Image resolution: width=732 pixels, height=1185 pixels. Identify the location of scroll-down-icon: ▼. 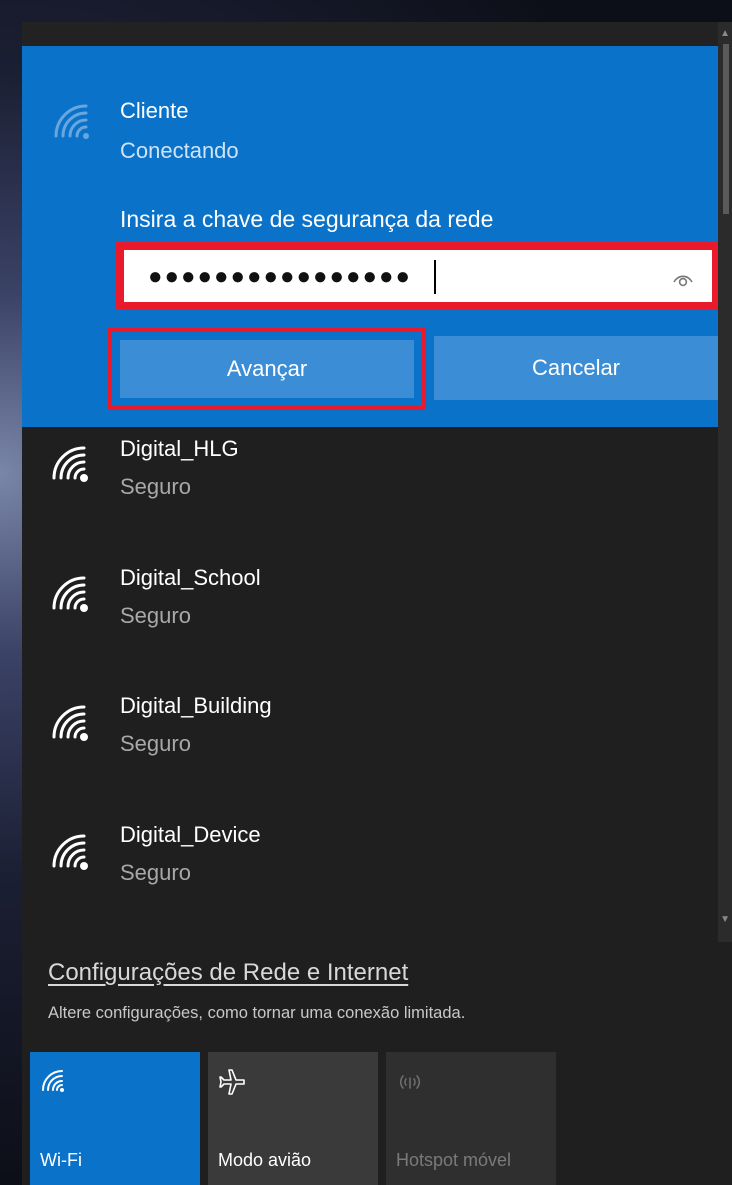
(725, 919).